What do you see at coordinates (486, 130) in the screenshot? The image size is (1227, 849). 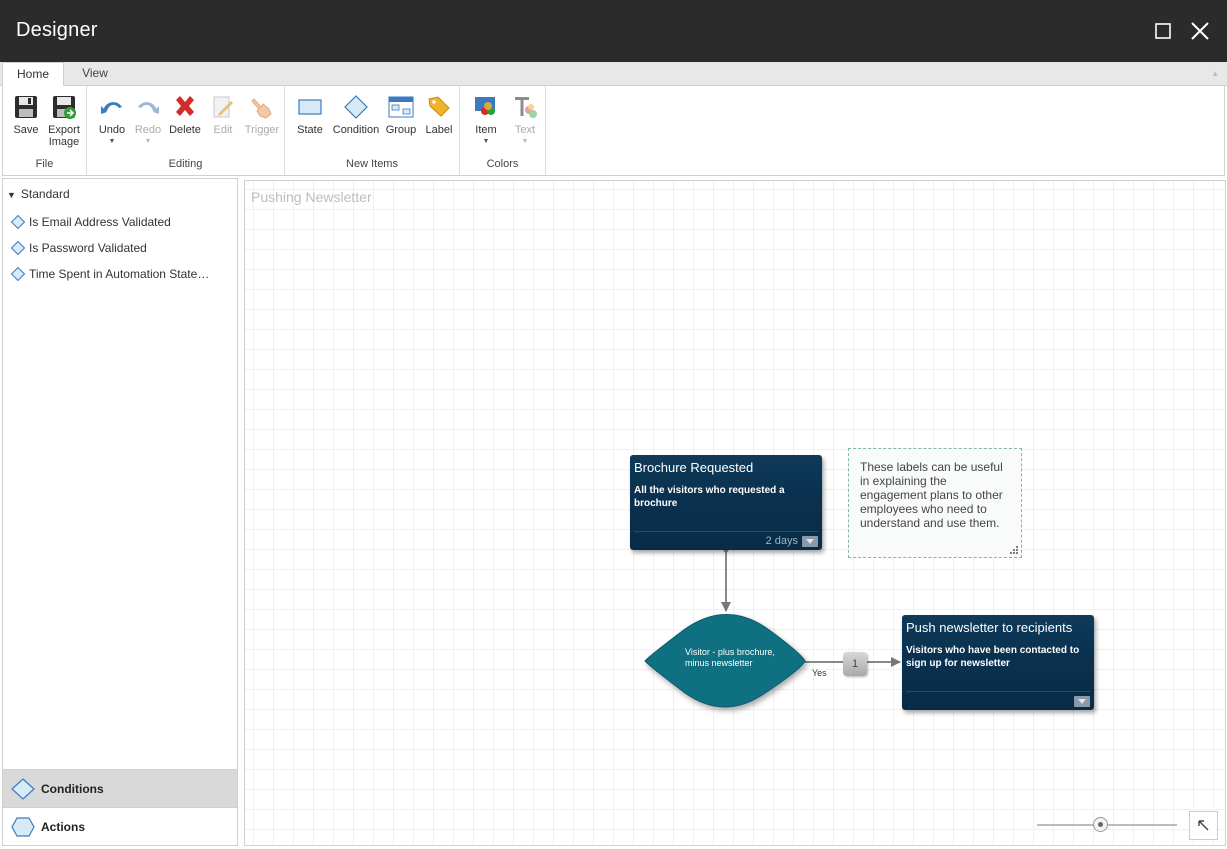 I see `item-color-label: Item` at bounding box center [486, 130].